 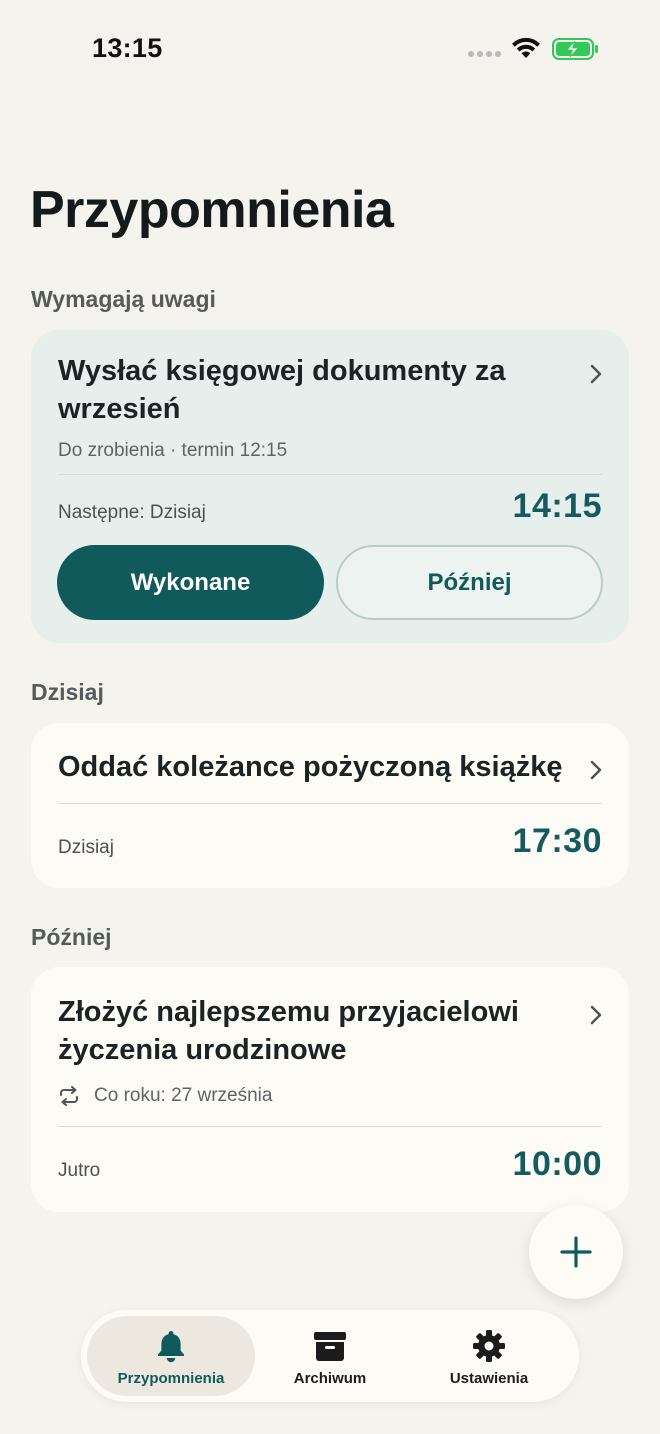 I want to click on repeat-info: Co roku: 27 września, so click(x=165, y=1096).